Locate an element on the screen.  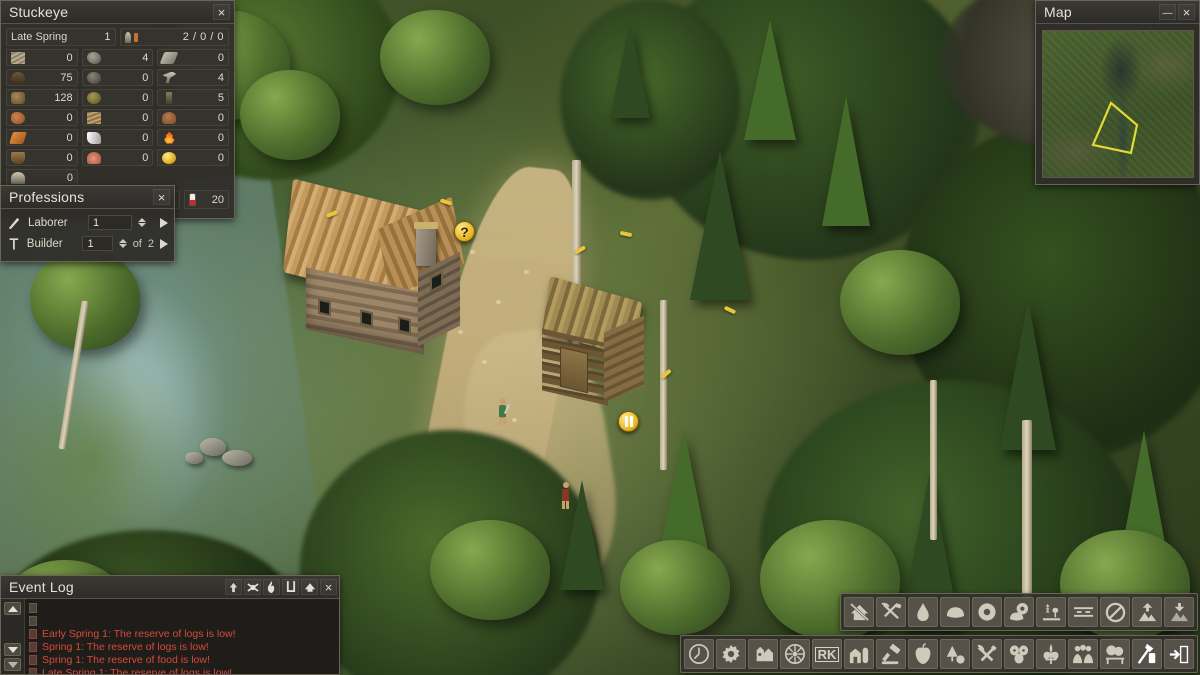
barrels-icon is located at coordinates (1019, 654).